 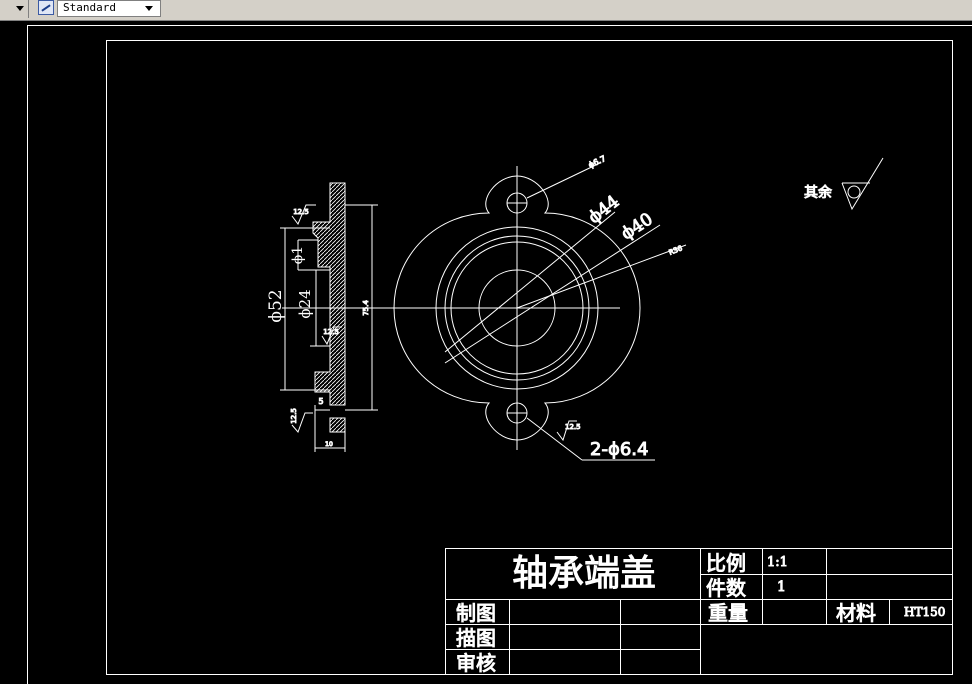 I want to click on dim-hole-small: ϕ6.7, so click(x=597, y=162).